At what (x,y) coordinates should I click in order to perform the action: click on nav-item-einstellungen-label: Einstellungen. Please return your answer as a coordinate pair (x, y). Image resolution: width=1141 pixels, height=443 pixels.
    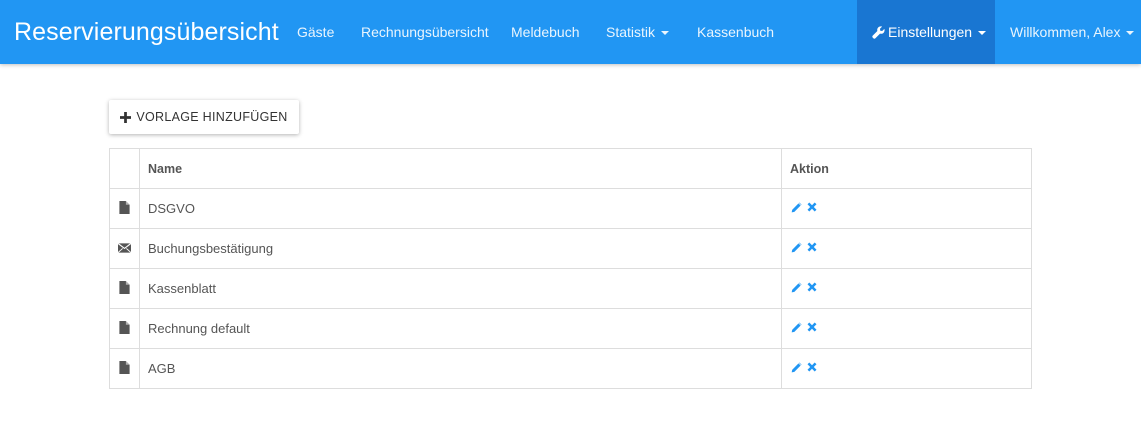
    Looking at the image, I should click on (930, 32).